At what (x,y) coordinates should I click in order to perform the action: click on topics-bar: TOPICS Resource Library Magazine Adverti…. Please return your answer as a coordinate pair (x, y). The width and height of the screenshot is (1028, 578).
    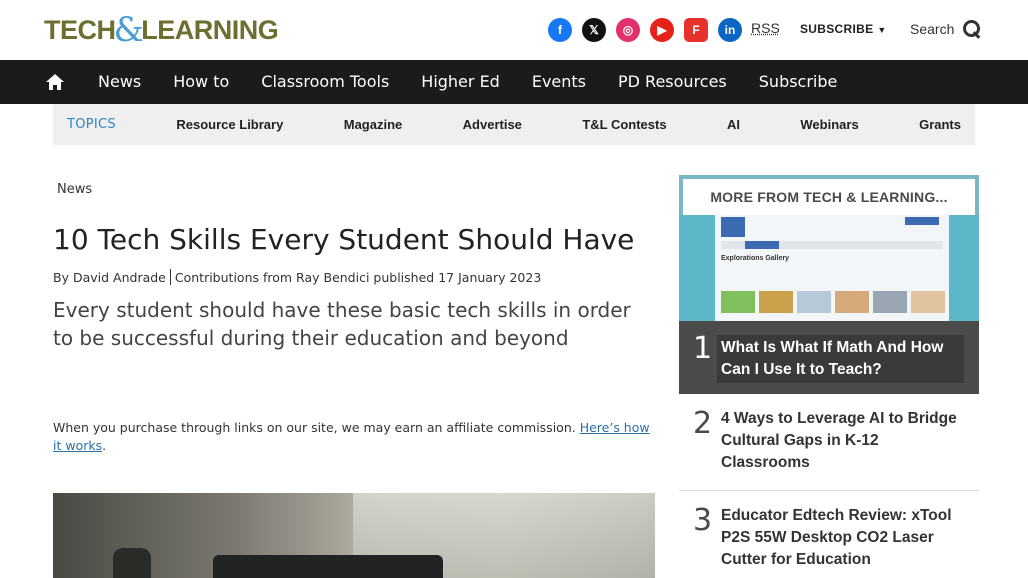
    Looking at the image, I should click on (514, 124).